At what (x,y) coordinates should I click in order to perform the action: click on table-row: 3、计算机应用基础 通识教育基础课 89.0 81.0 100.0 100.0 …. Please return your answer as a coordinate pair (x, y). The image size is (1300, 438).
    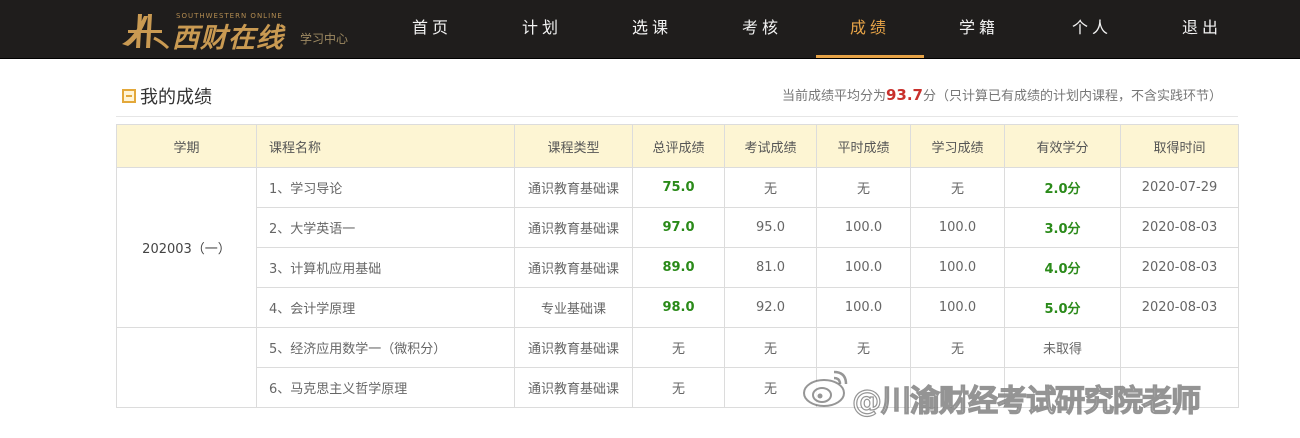
    Looking at the image, I should click on (678, 267).